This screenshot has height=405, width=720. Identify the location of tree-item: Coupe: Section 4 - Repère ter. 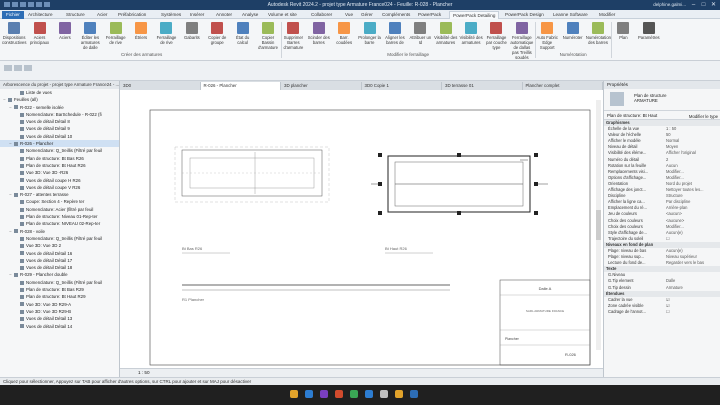
(59, 201).